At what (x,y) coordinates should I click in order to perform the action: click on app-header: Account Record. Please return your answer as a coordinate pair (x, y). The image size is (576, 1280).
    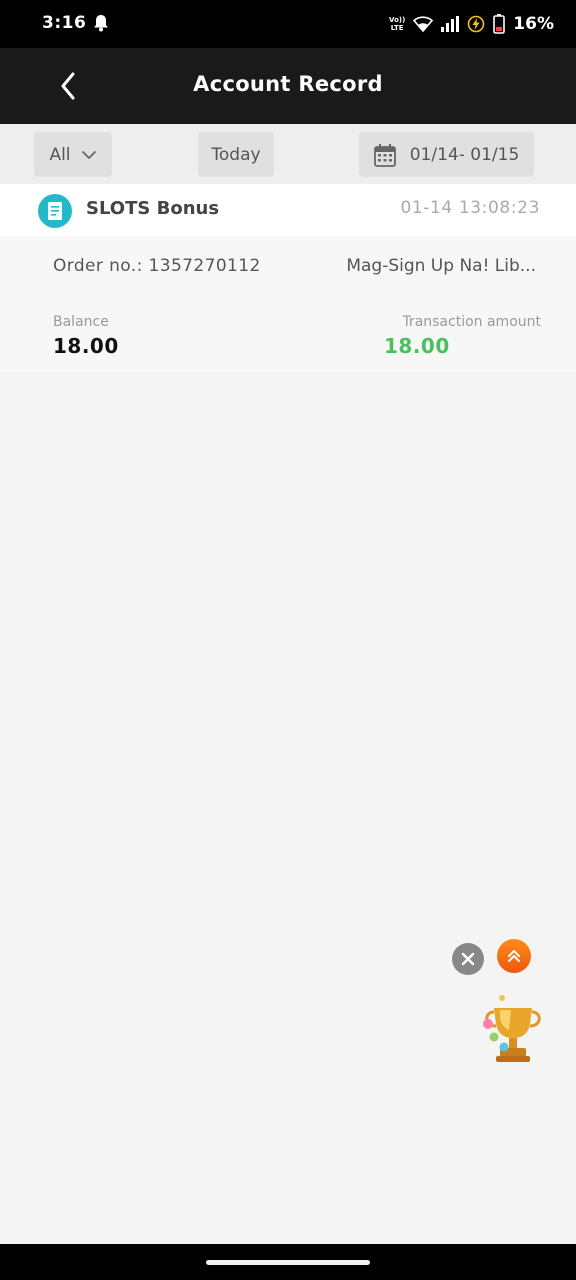
    Looking at the image, I should click on (288, 86).